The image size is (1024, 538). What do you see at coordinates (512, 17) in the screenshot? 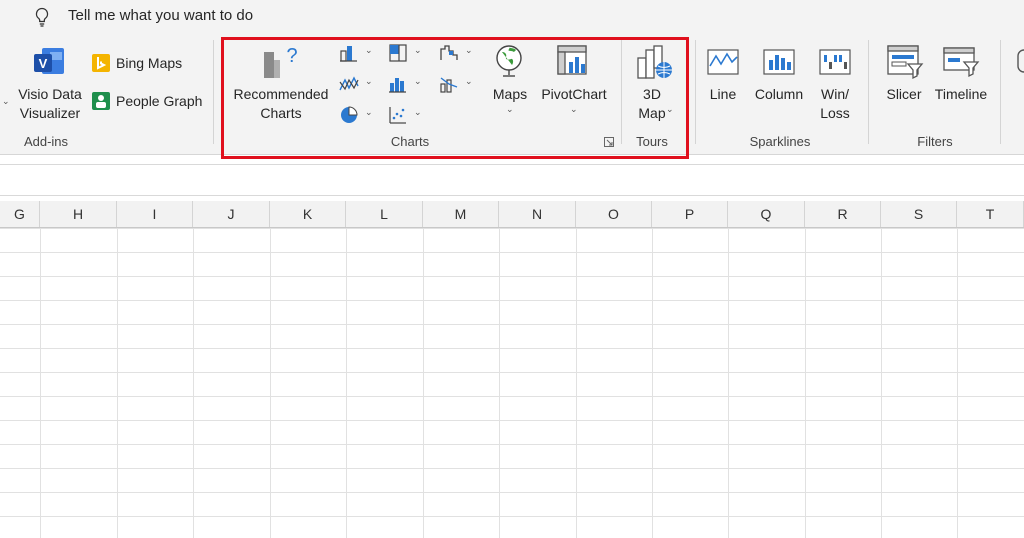
I see `tell-me-bar: Tell me what you want to do` at bounding box center [512, 17].